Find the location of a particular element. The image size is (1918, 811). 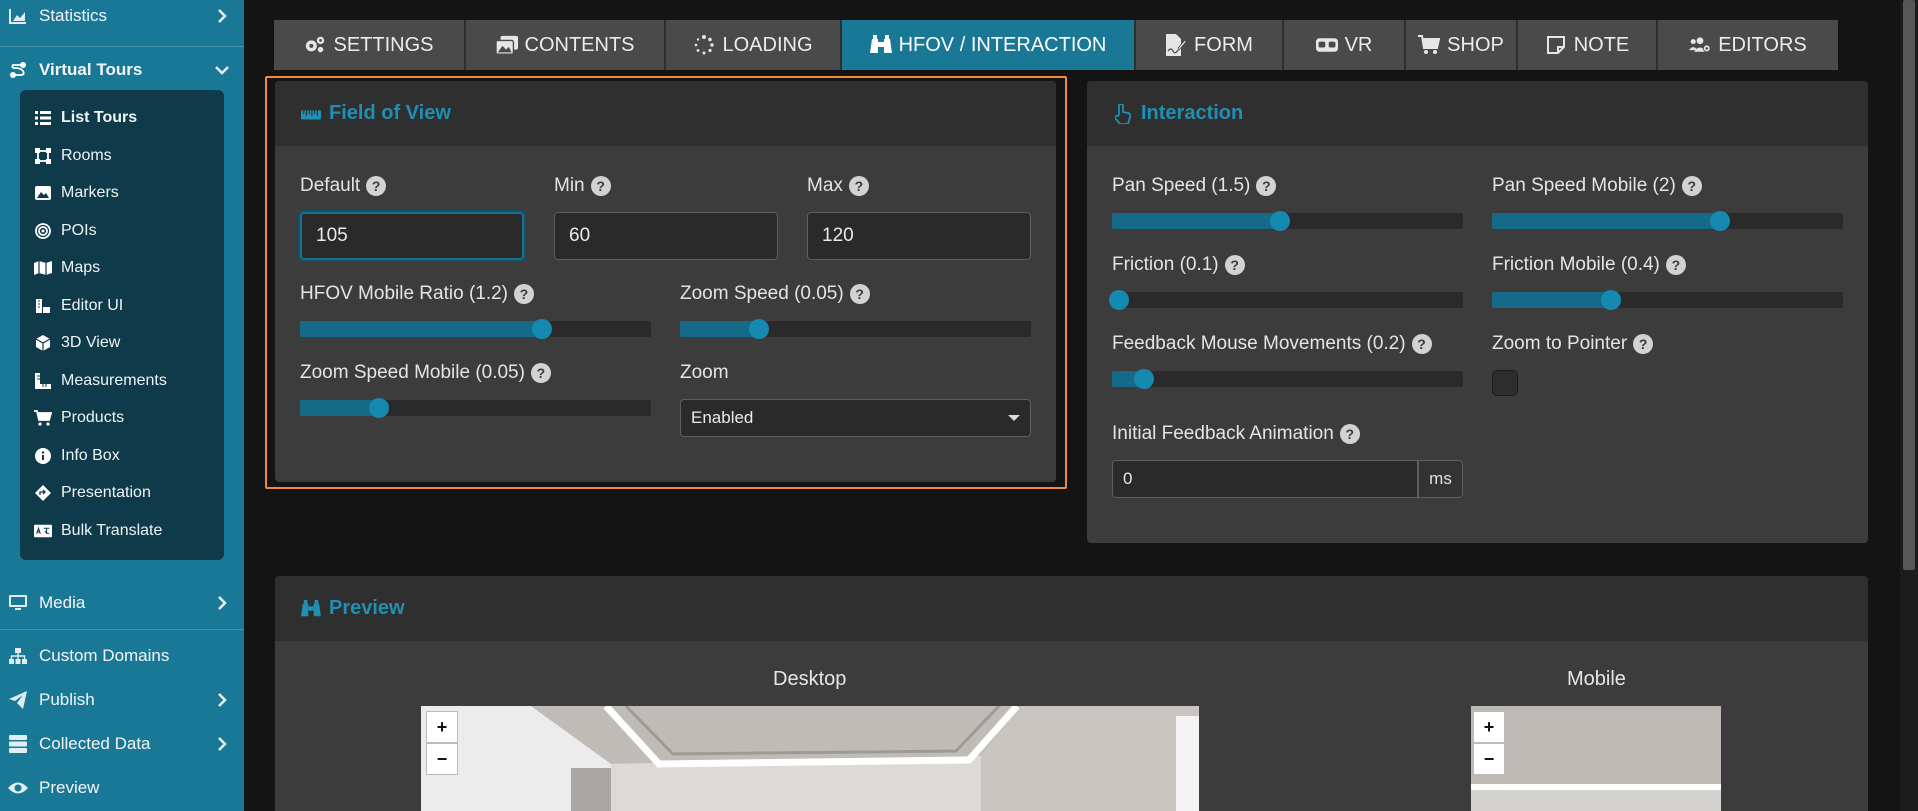

desktop-panorama-viewer: + − is located at coordinates (810, 758).